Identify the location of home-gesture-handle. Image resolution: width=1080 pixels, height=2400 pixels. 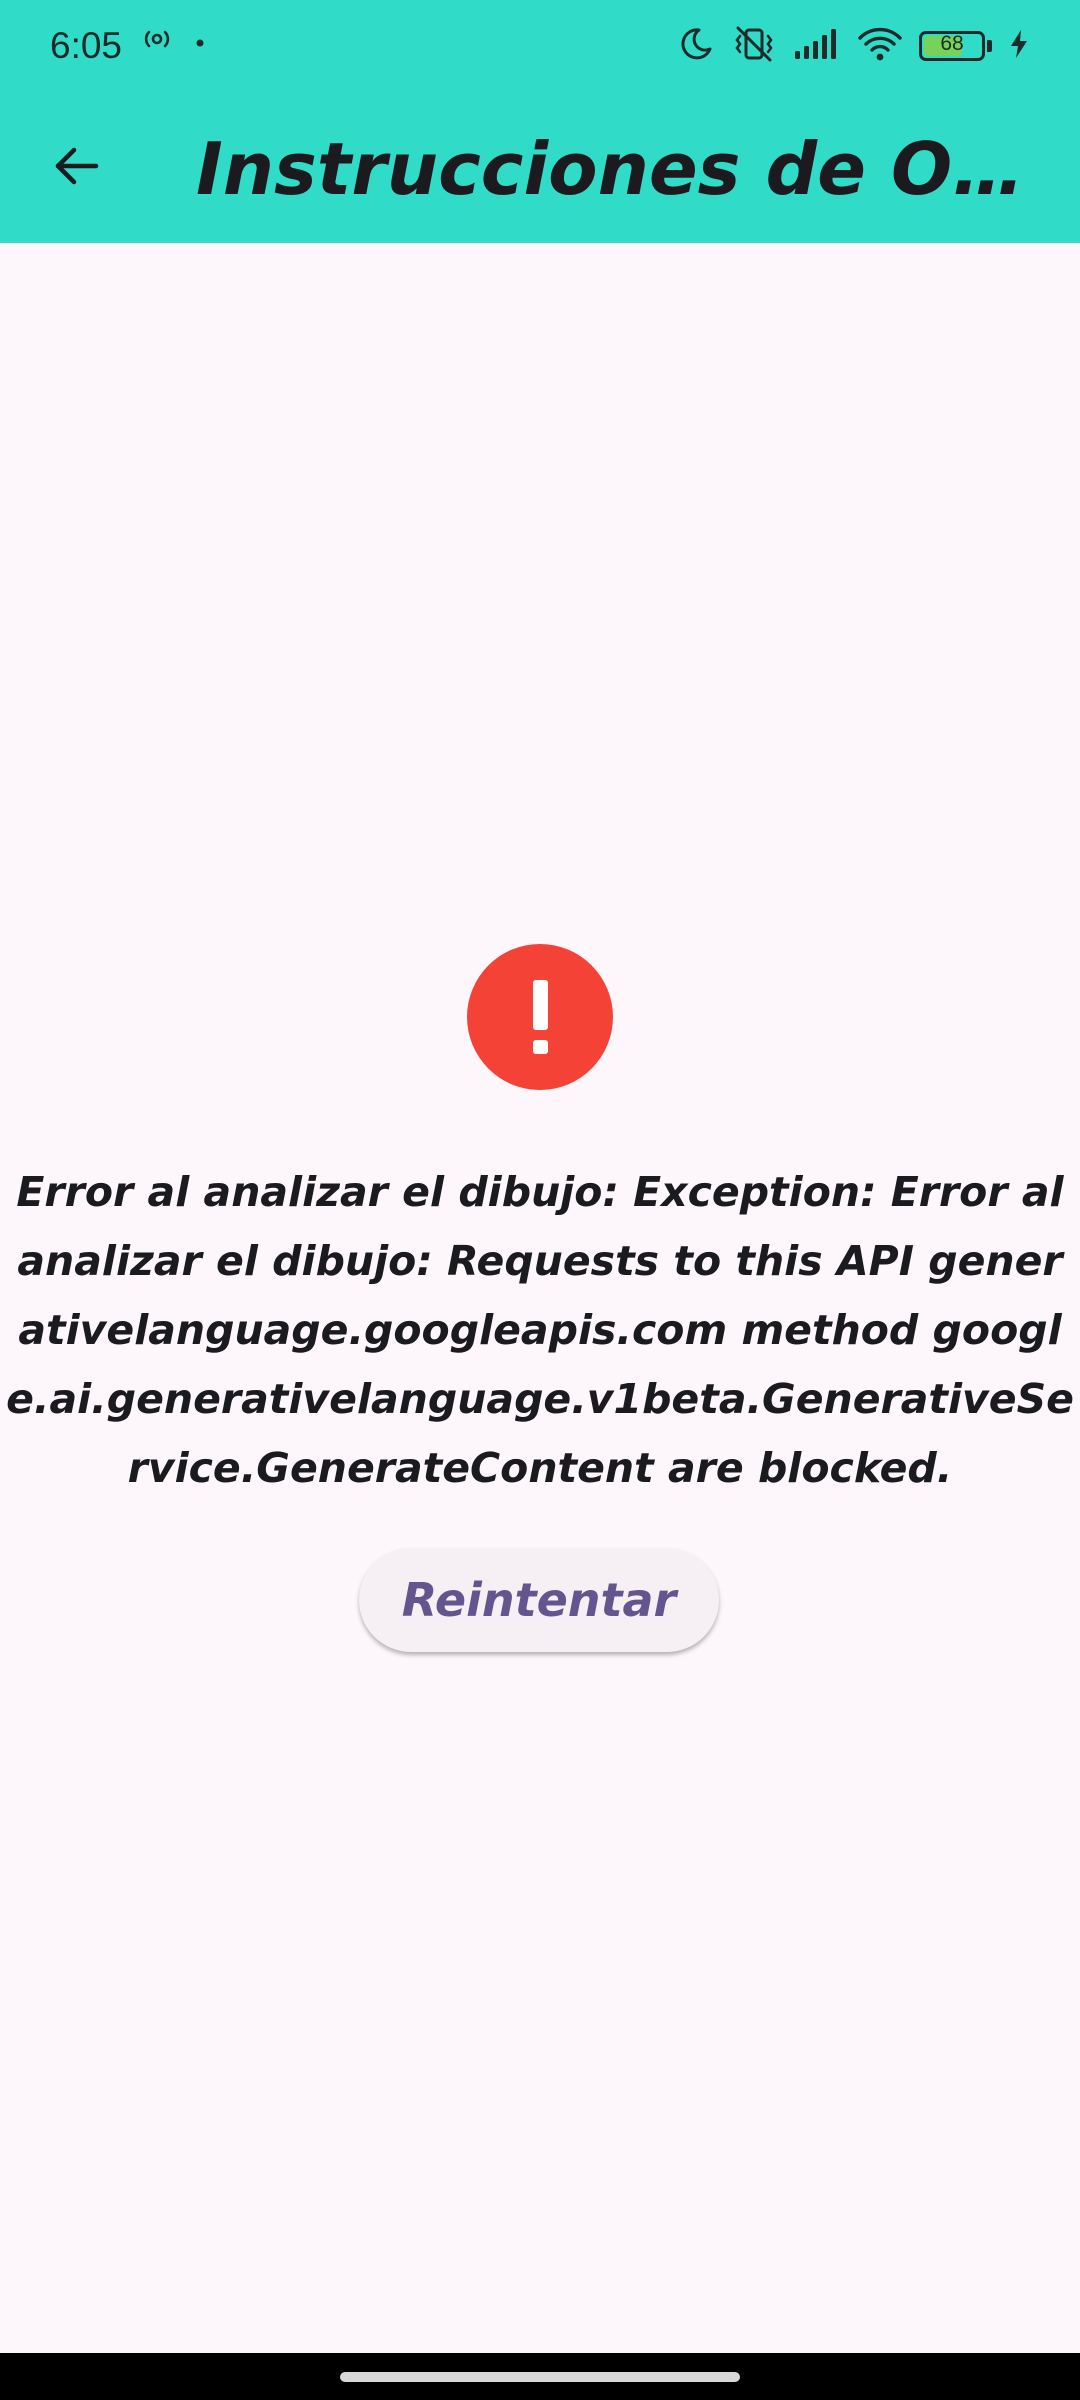
(540, 2377).